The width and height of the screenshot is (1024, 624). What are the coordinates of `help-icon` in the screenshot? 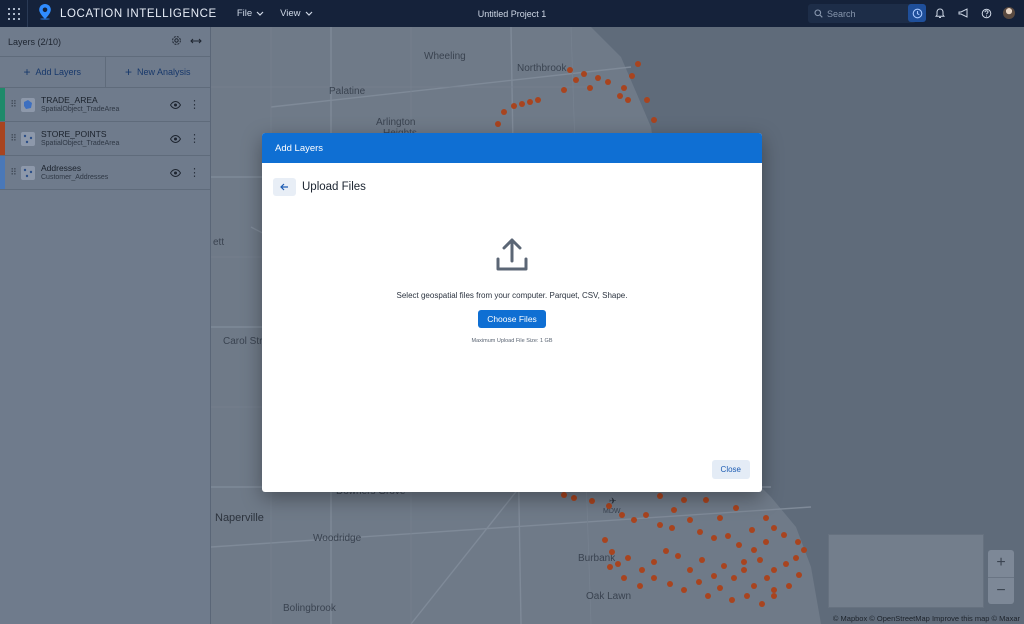 It's located at (986, 13).